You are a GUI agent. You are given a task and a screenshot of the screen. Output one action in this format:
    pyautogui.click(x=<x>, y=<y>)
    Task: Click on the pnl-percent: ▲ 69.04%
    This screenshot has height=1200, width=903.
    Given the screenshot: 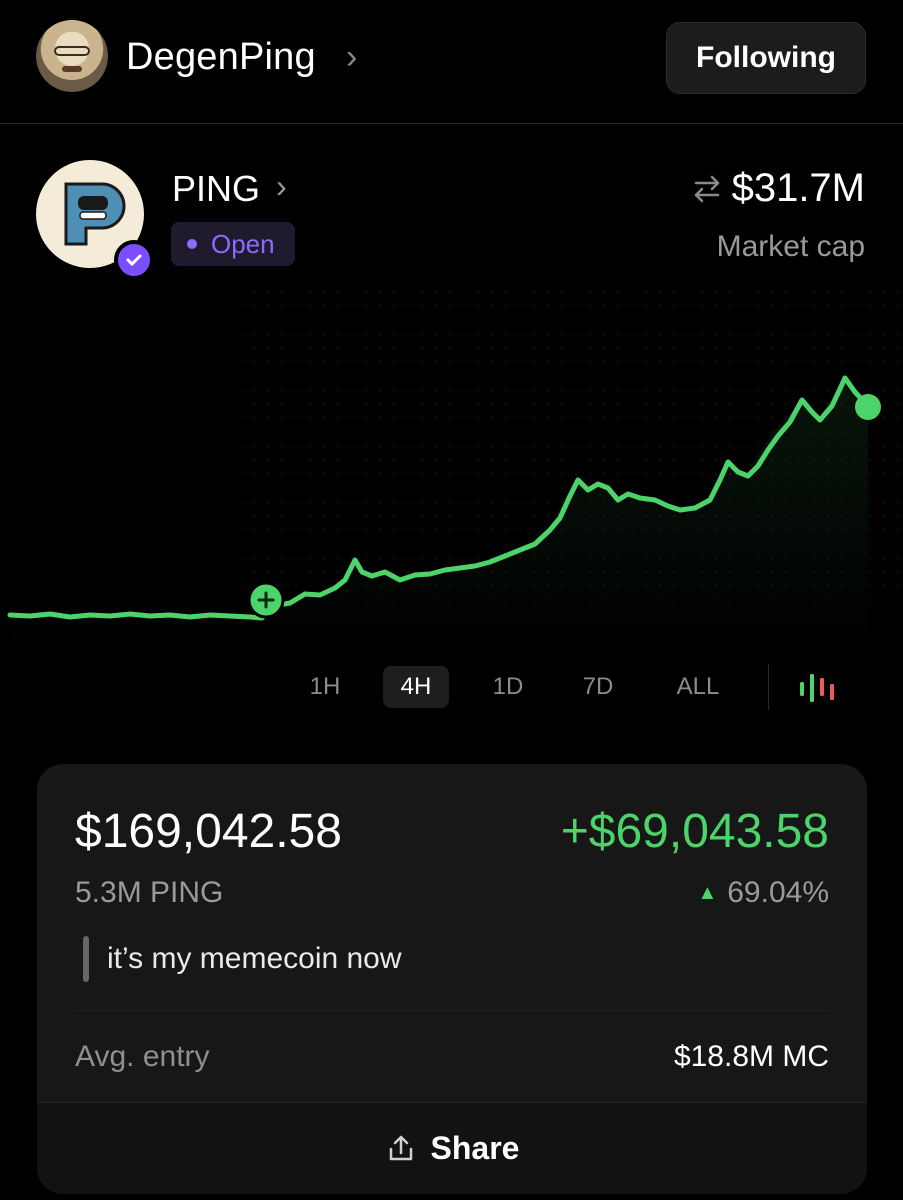 What is the action you would take?
    pyautogui.click(x=763, y=893)
    